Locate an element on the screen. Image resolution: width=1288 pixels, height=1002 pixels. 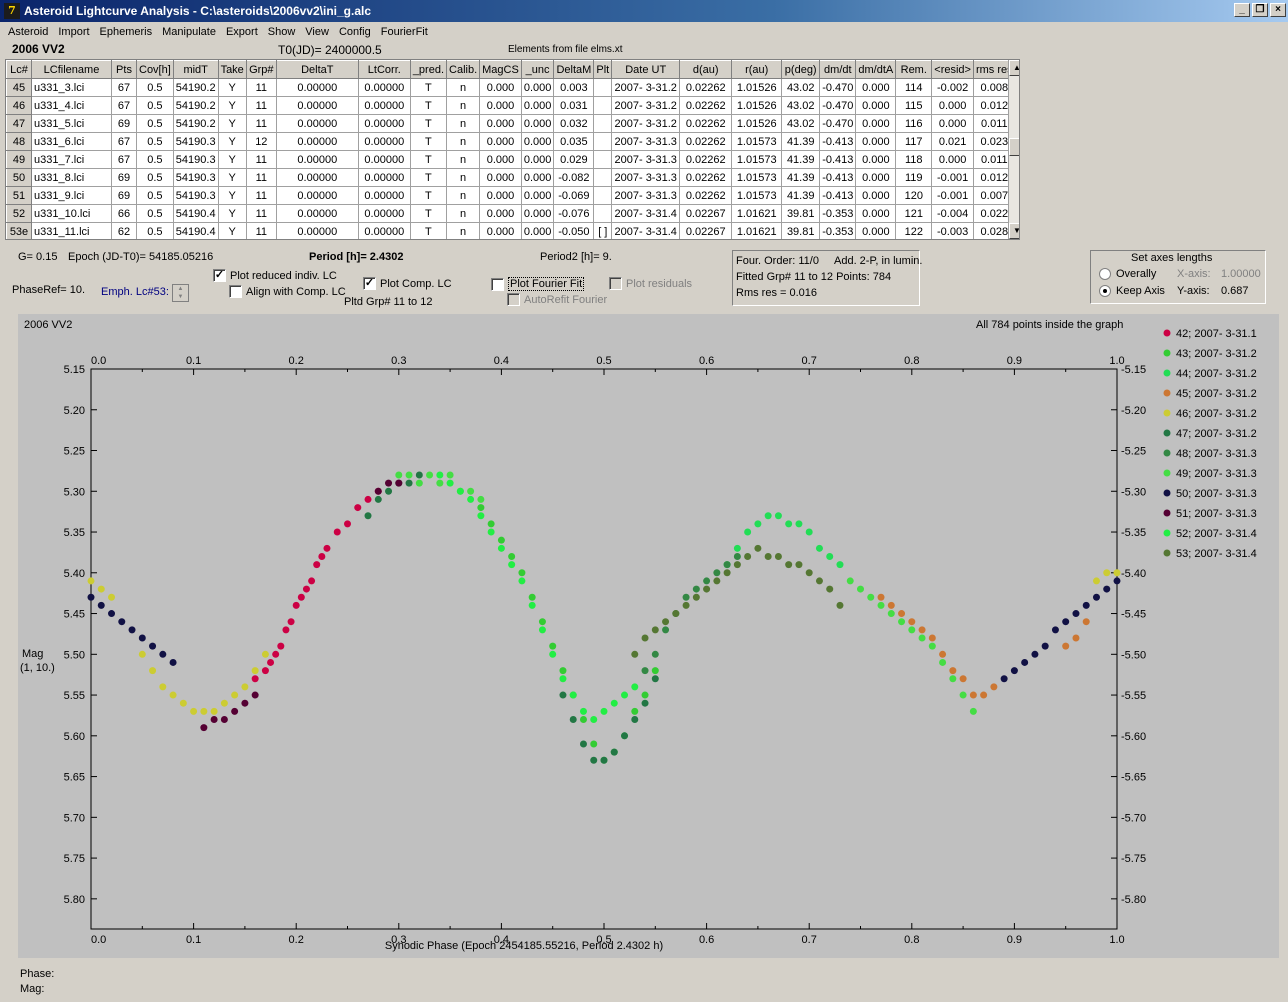
column-header: Plt is located at coordinates (603, 69).